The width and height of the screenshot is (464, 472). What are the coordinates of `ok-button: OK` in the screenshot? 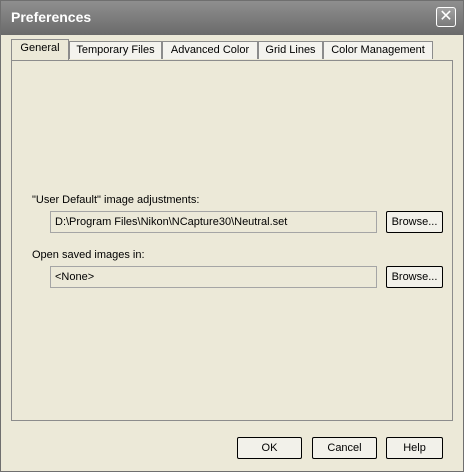 It's located at (269, 448).